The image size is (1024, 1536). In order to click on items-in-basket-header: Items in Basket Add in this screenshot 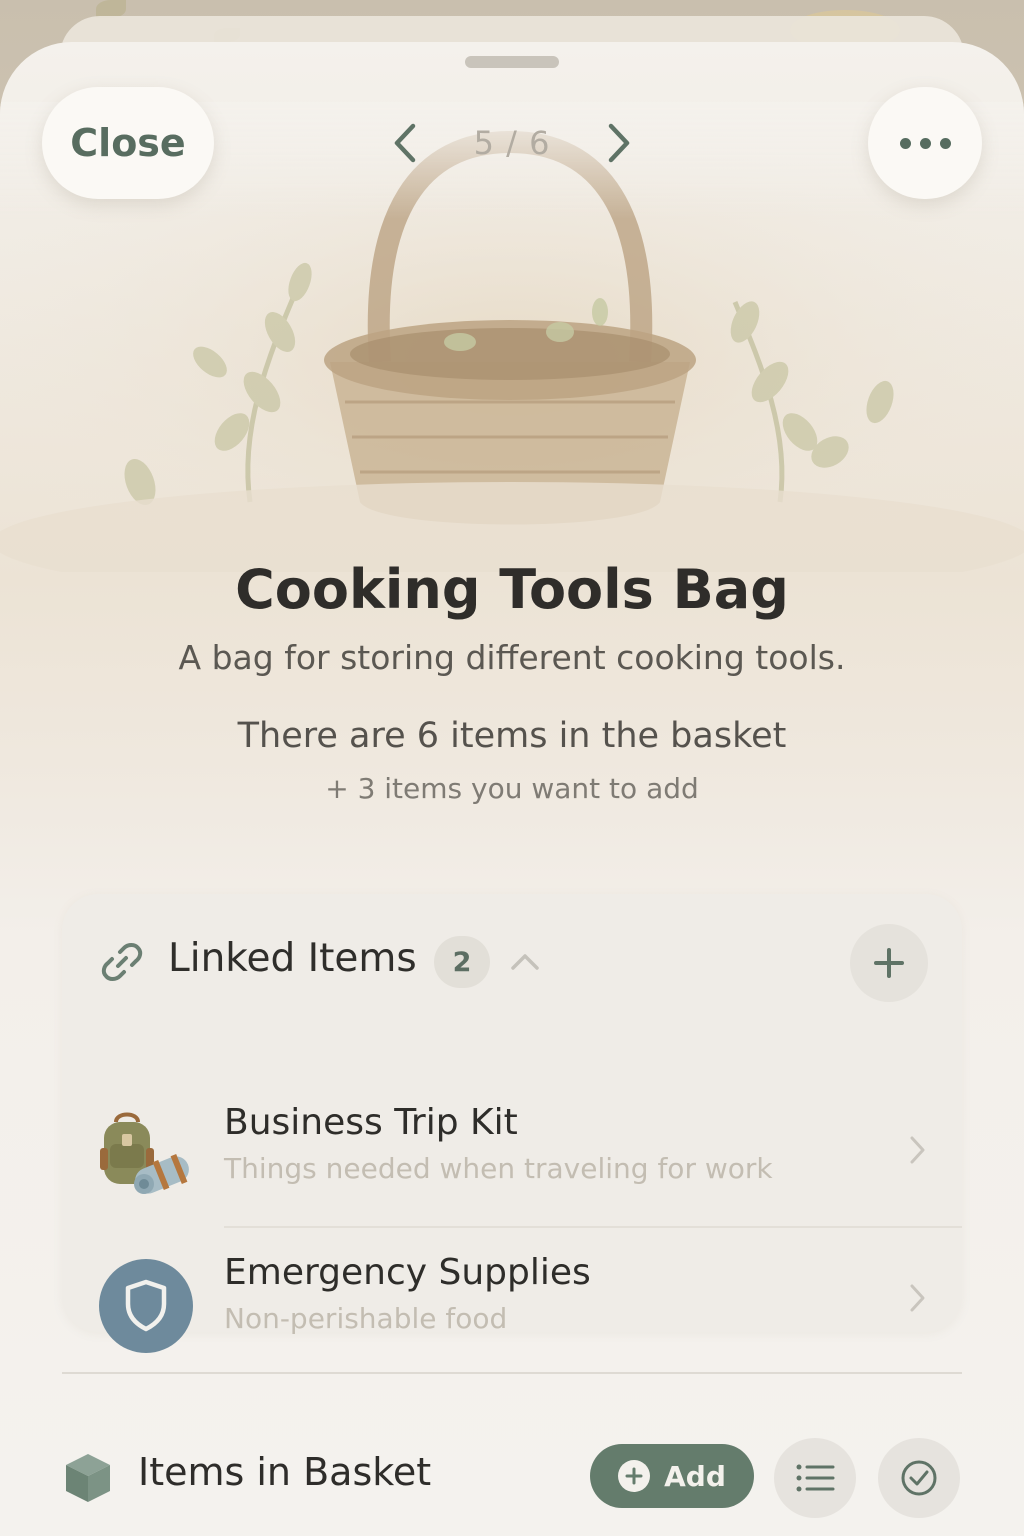, I will do `click(512, 1480)`.